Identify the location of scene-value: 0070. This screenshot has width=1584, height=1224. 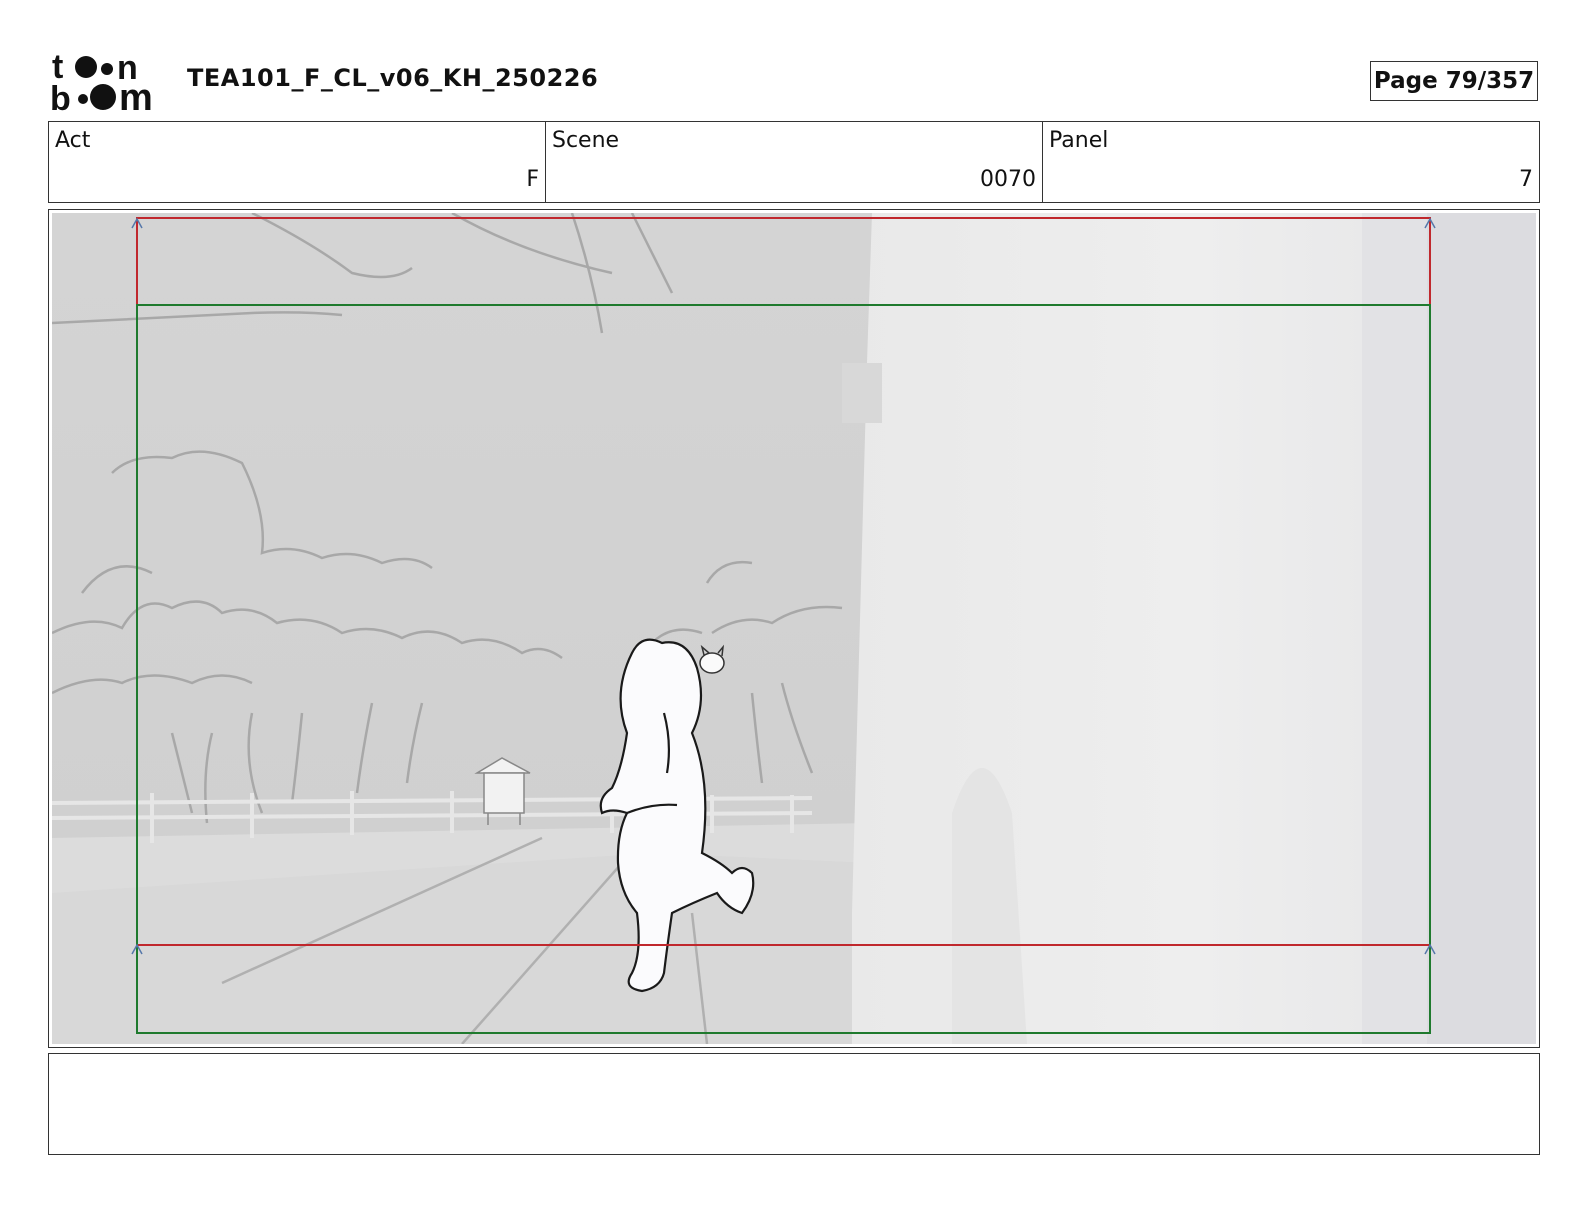
(1008, 179).